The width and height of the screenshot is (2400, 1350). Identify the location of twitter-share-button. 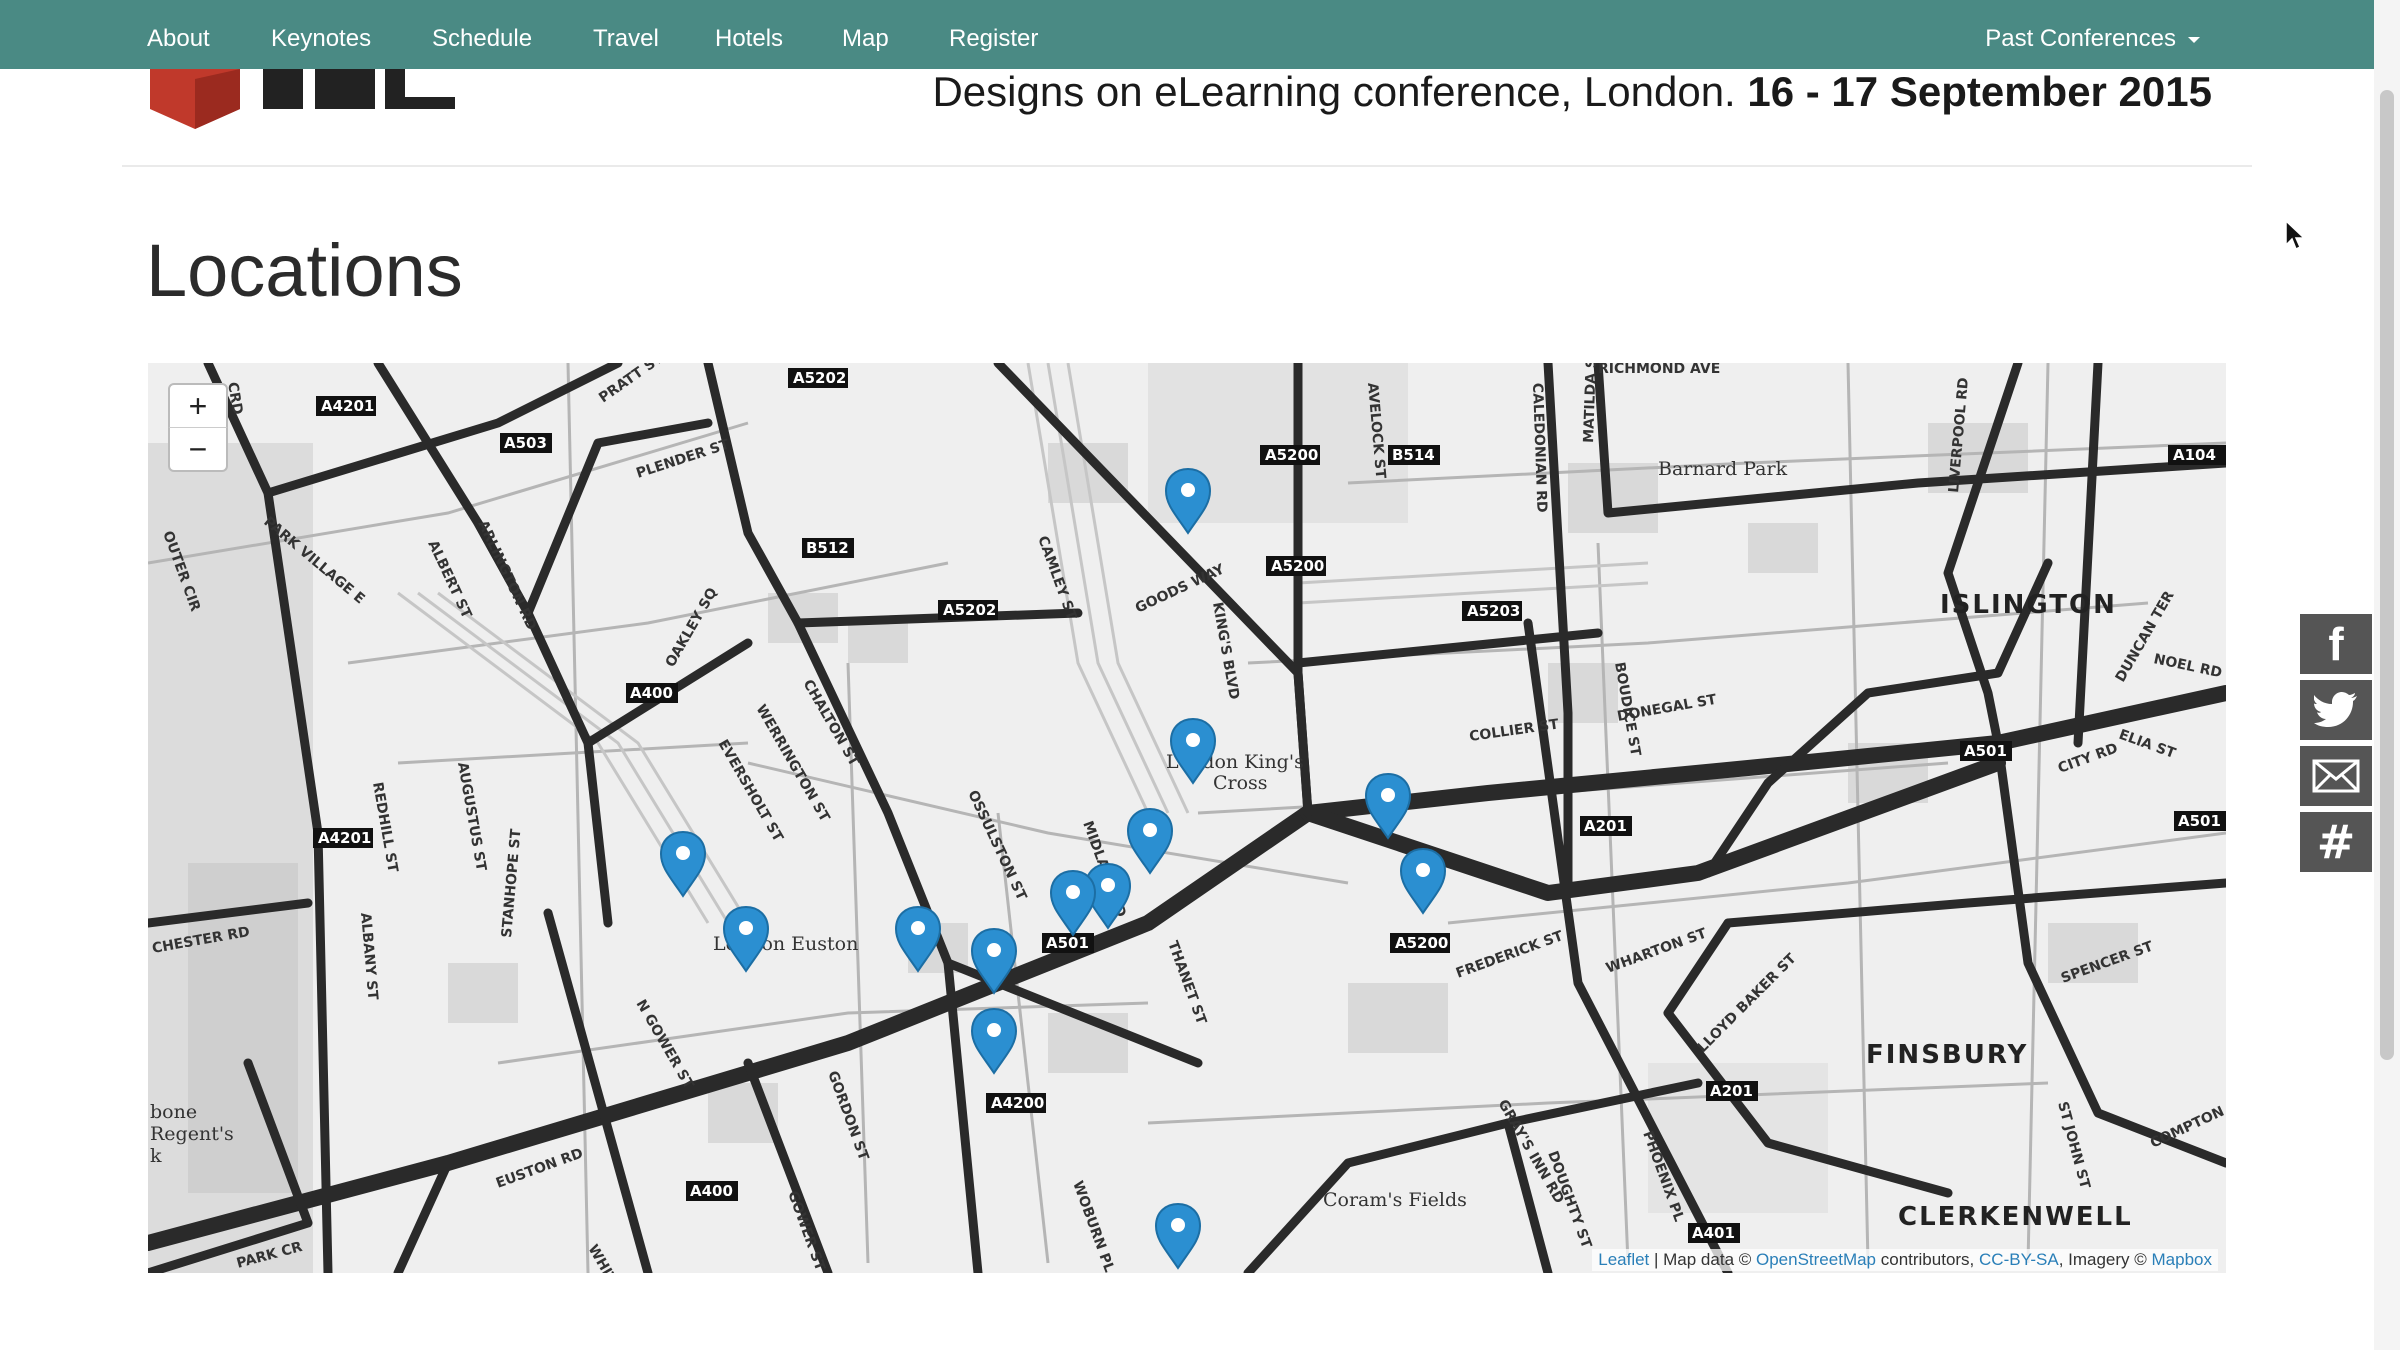
(2336, 710).